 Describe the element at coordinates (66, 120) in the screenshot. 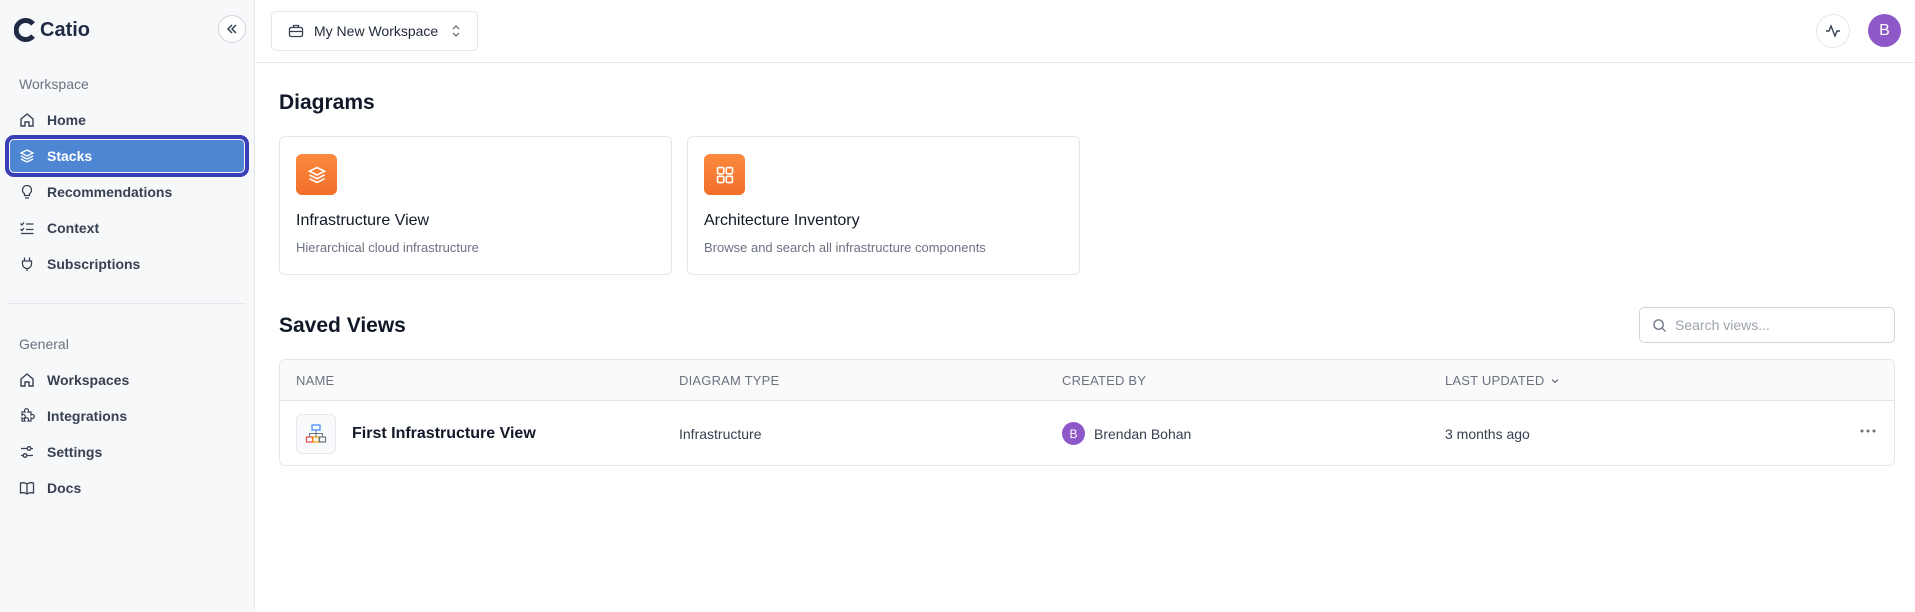

I see `sidebar-item-label: Home` at that location.